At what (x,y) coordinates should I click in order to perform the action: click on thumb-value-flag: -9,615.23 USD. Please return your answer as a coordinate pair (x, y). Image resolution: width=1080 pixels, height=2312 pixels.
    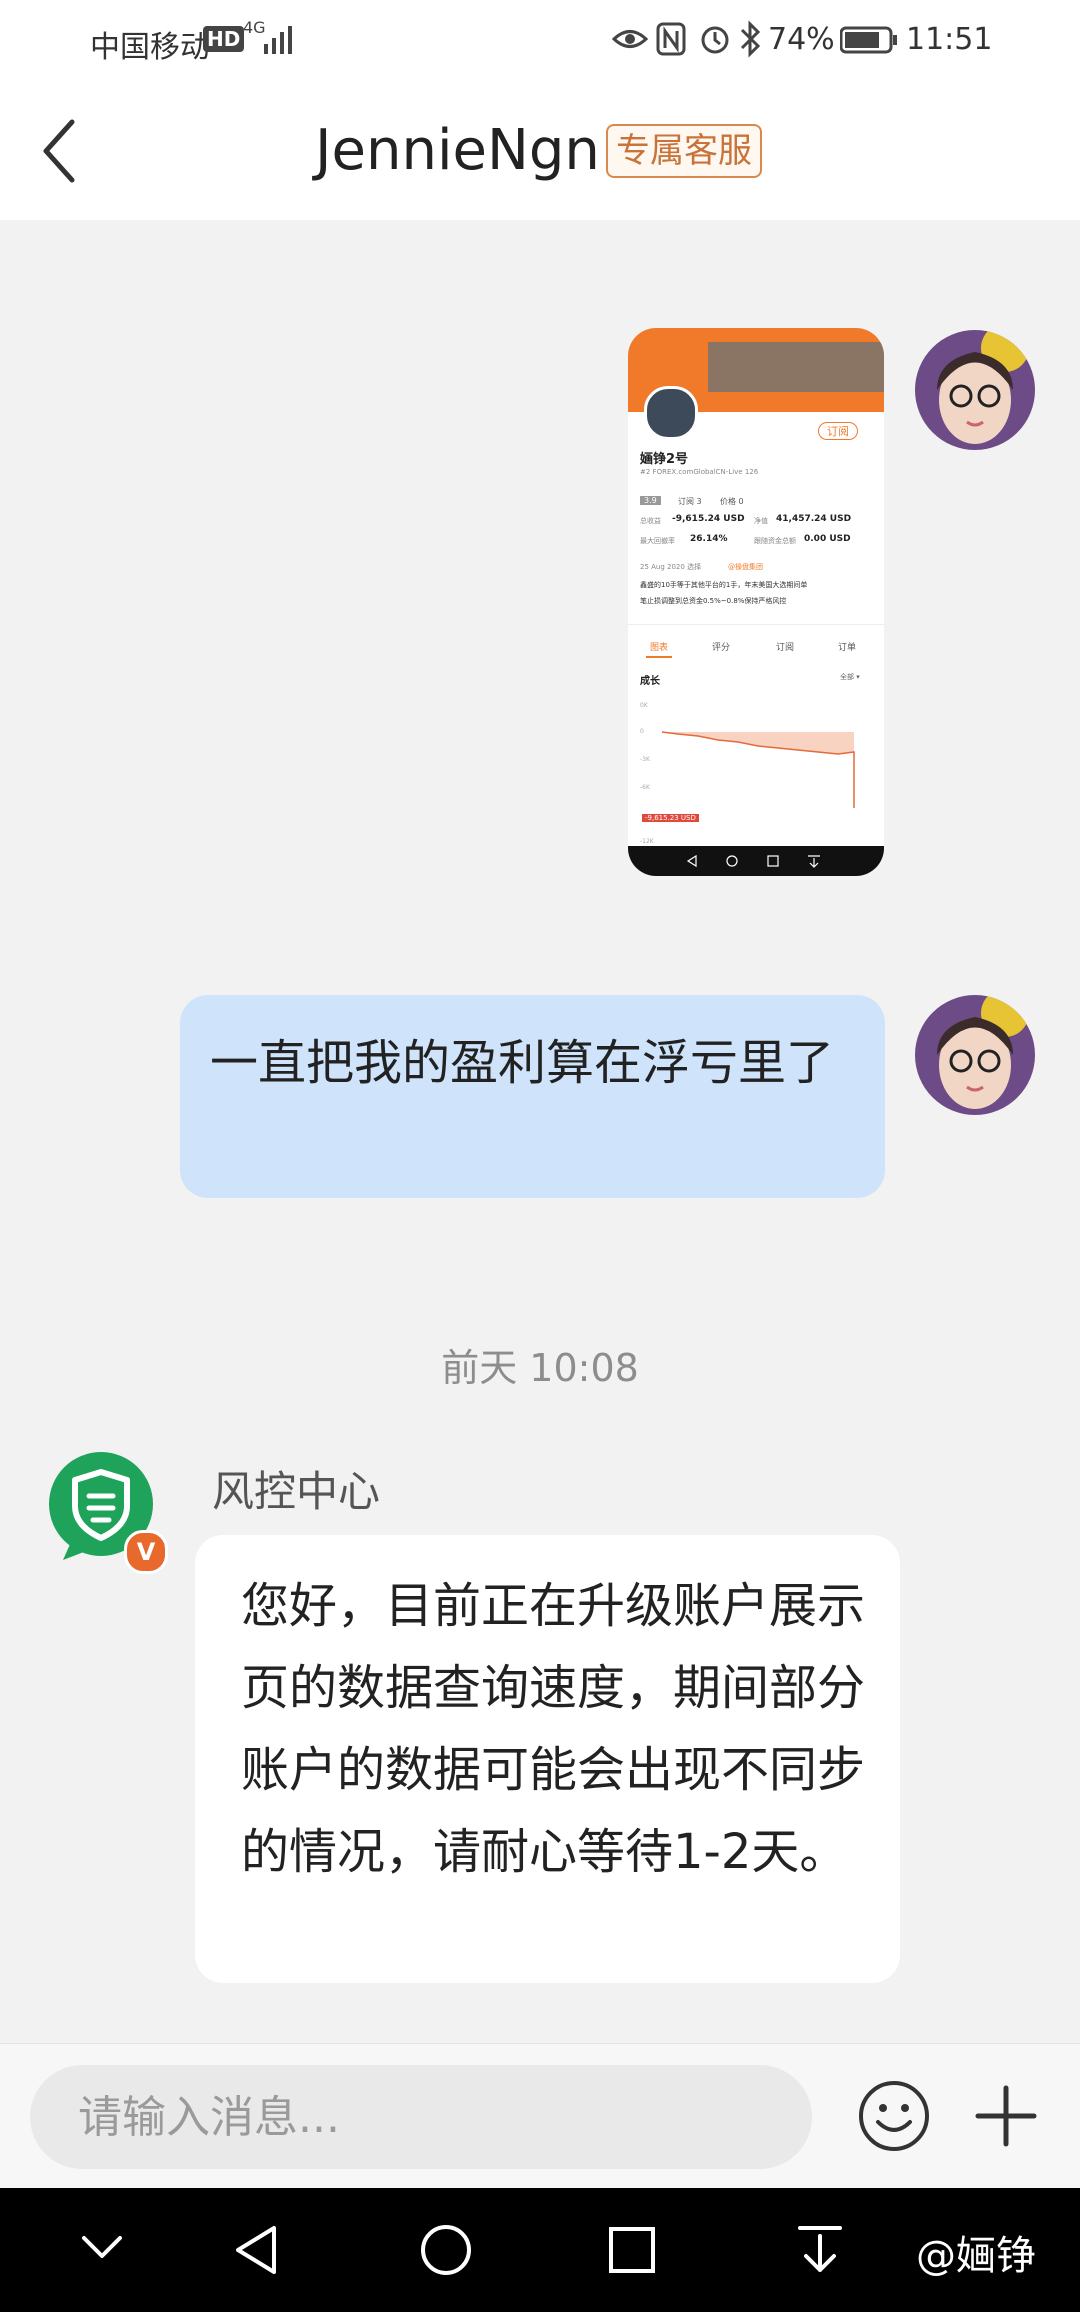
    Looking at the image, I should click on (670, 818).